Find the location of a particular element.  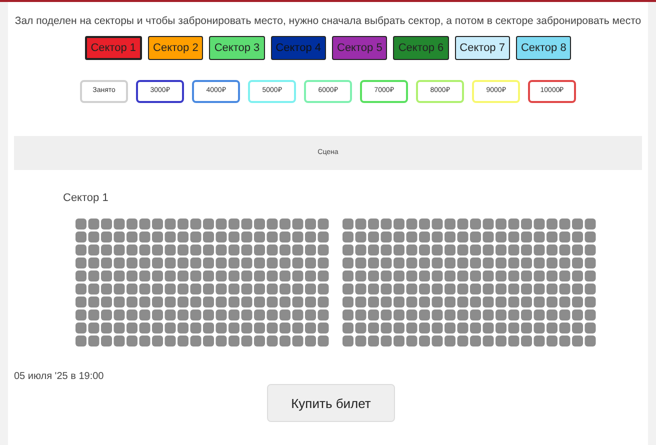

event-date: 05 июля '25 в 19:00 is located at coordinates (59, 377).